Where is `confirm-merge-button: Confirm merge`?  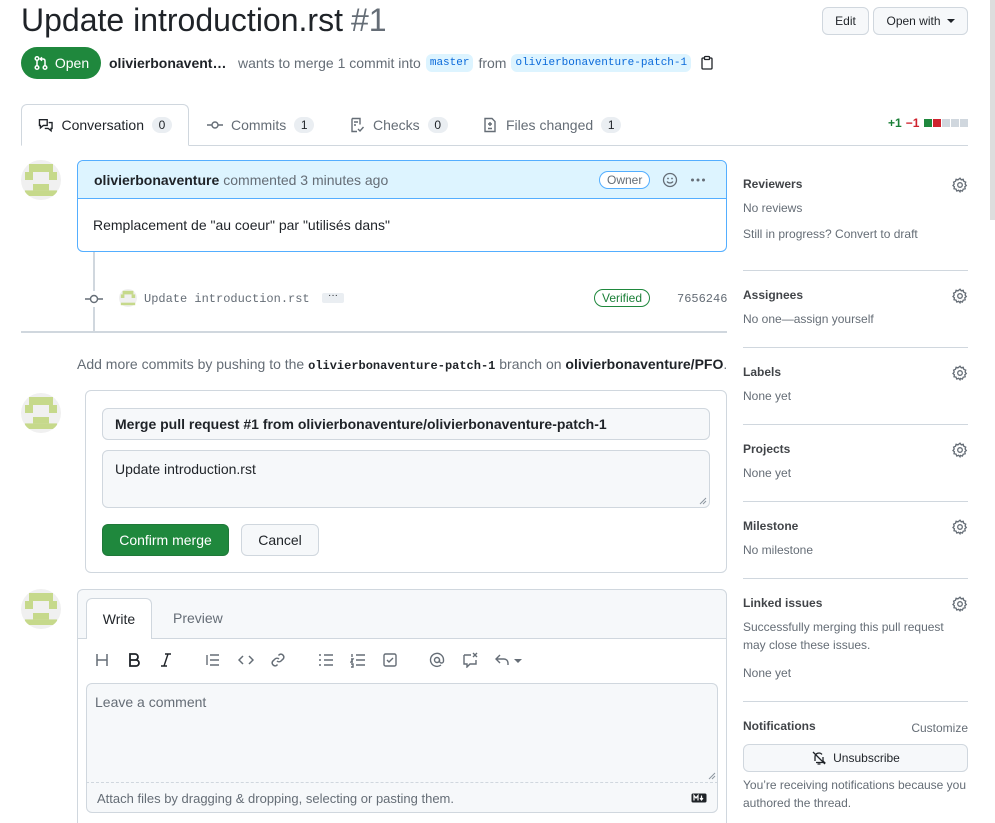 confirm-merge-button: Confirm merge is located at coordinates (165, 540).